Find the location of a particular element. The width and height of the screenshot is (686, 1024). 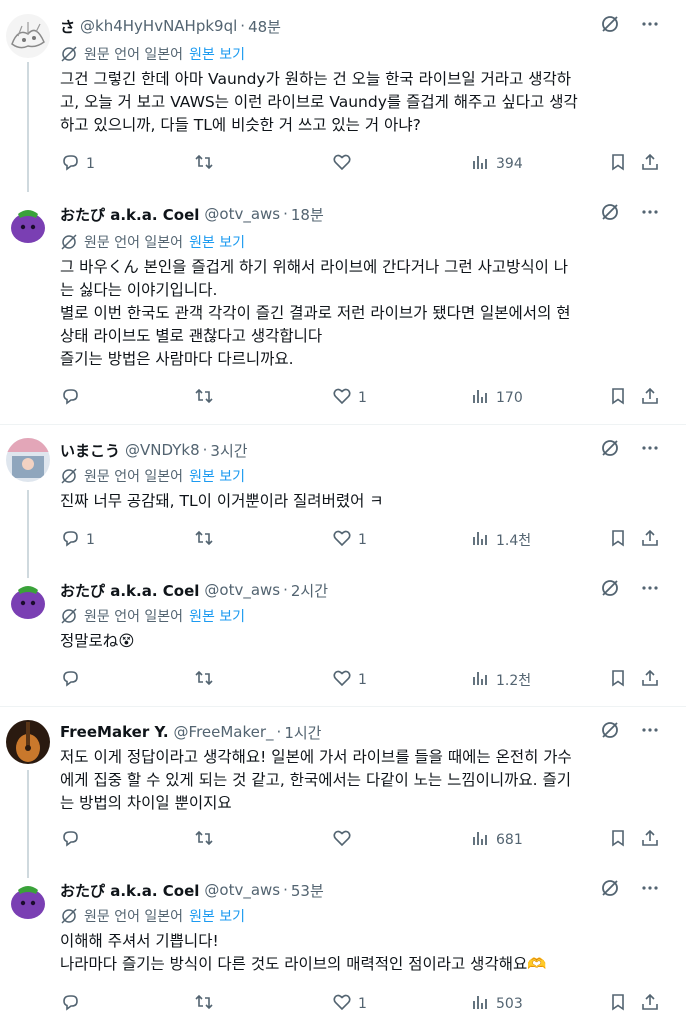

timestamp: 2시간 is located at coordinates (309, 590).